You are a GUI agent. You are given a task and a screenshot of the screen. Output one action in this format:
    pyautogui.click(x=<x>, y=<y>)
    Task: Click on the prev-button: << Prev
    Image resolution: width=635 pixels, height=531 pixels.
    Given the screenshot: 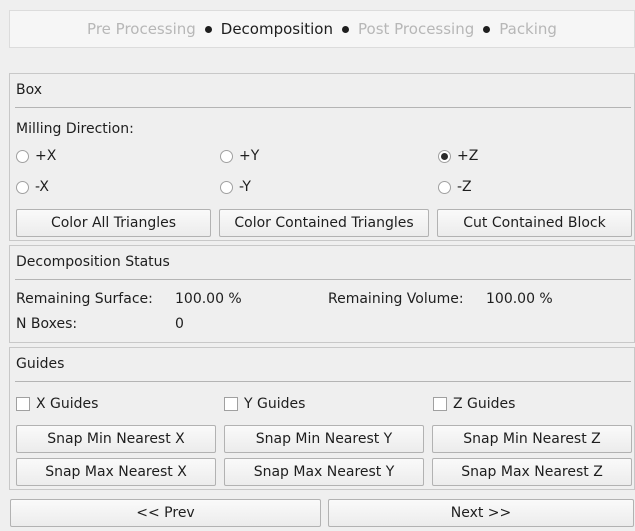 What is the action you would take?
    pyautogui.click(x=165, y=513)
    